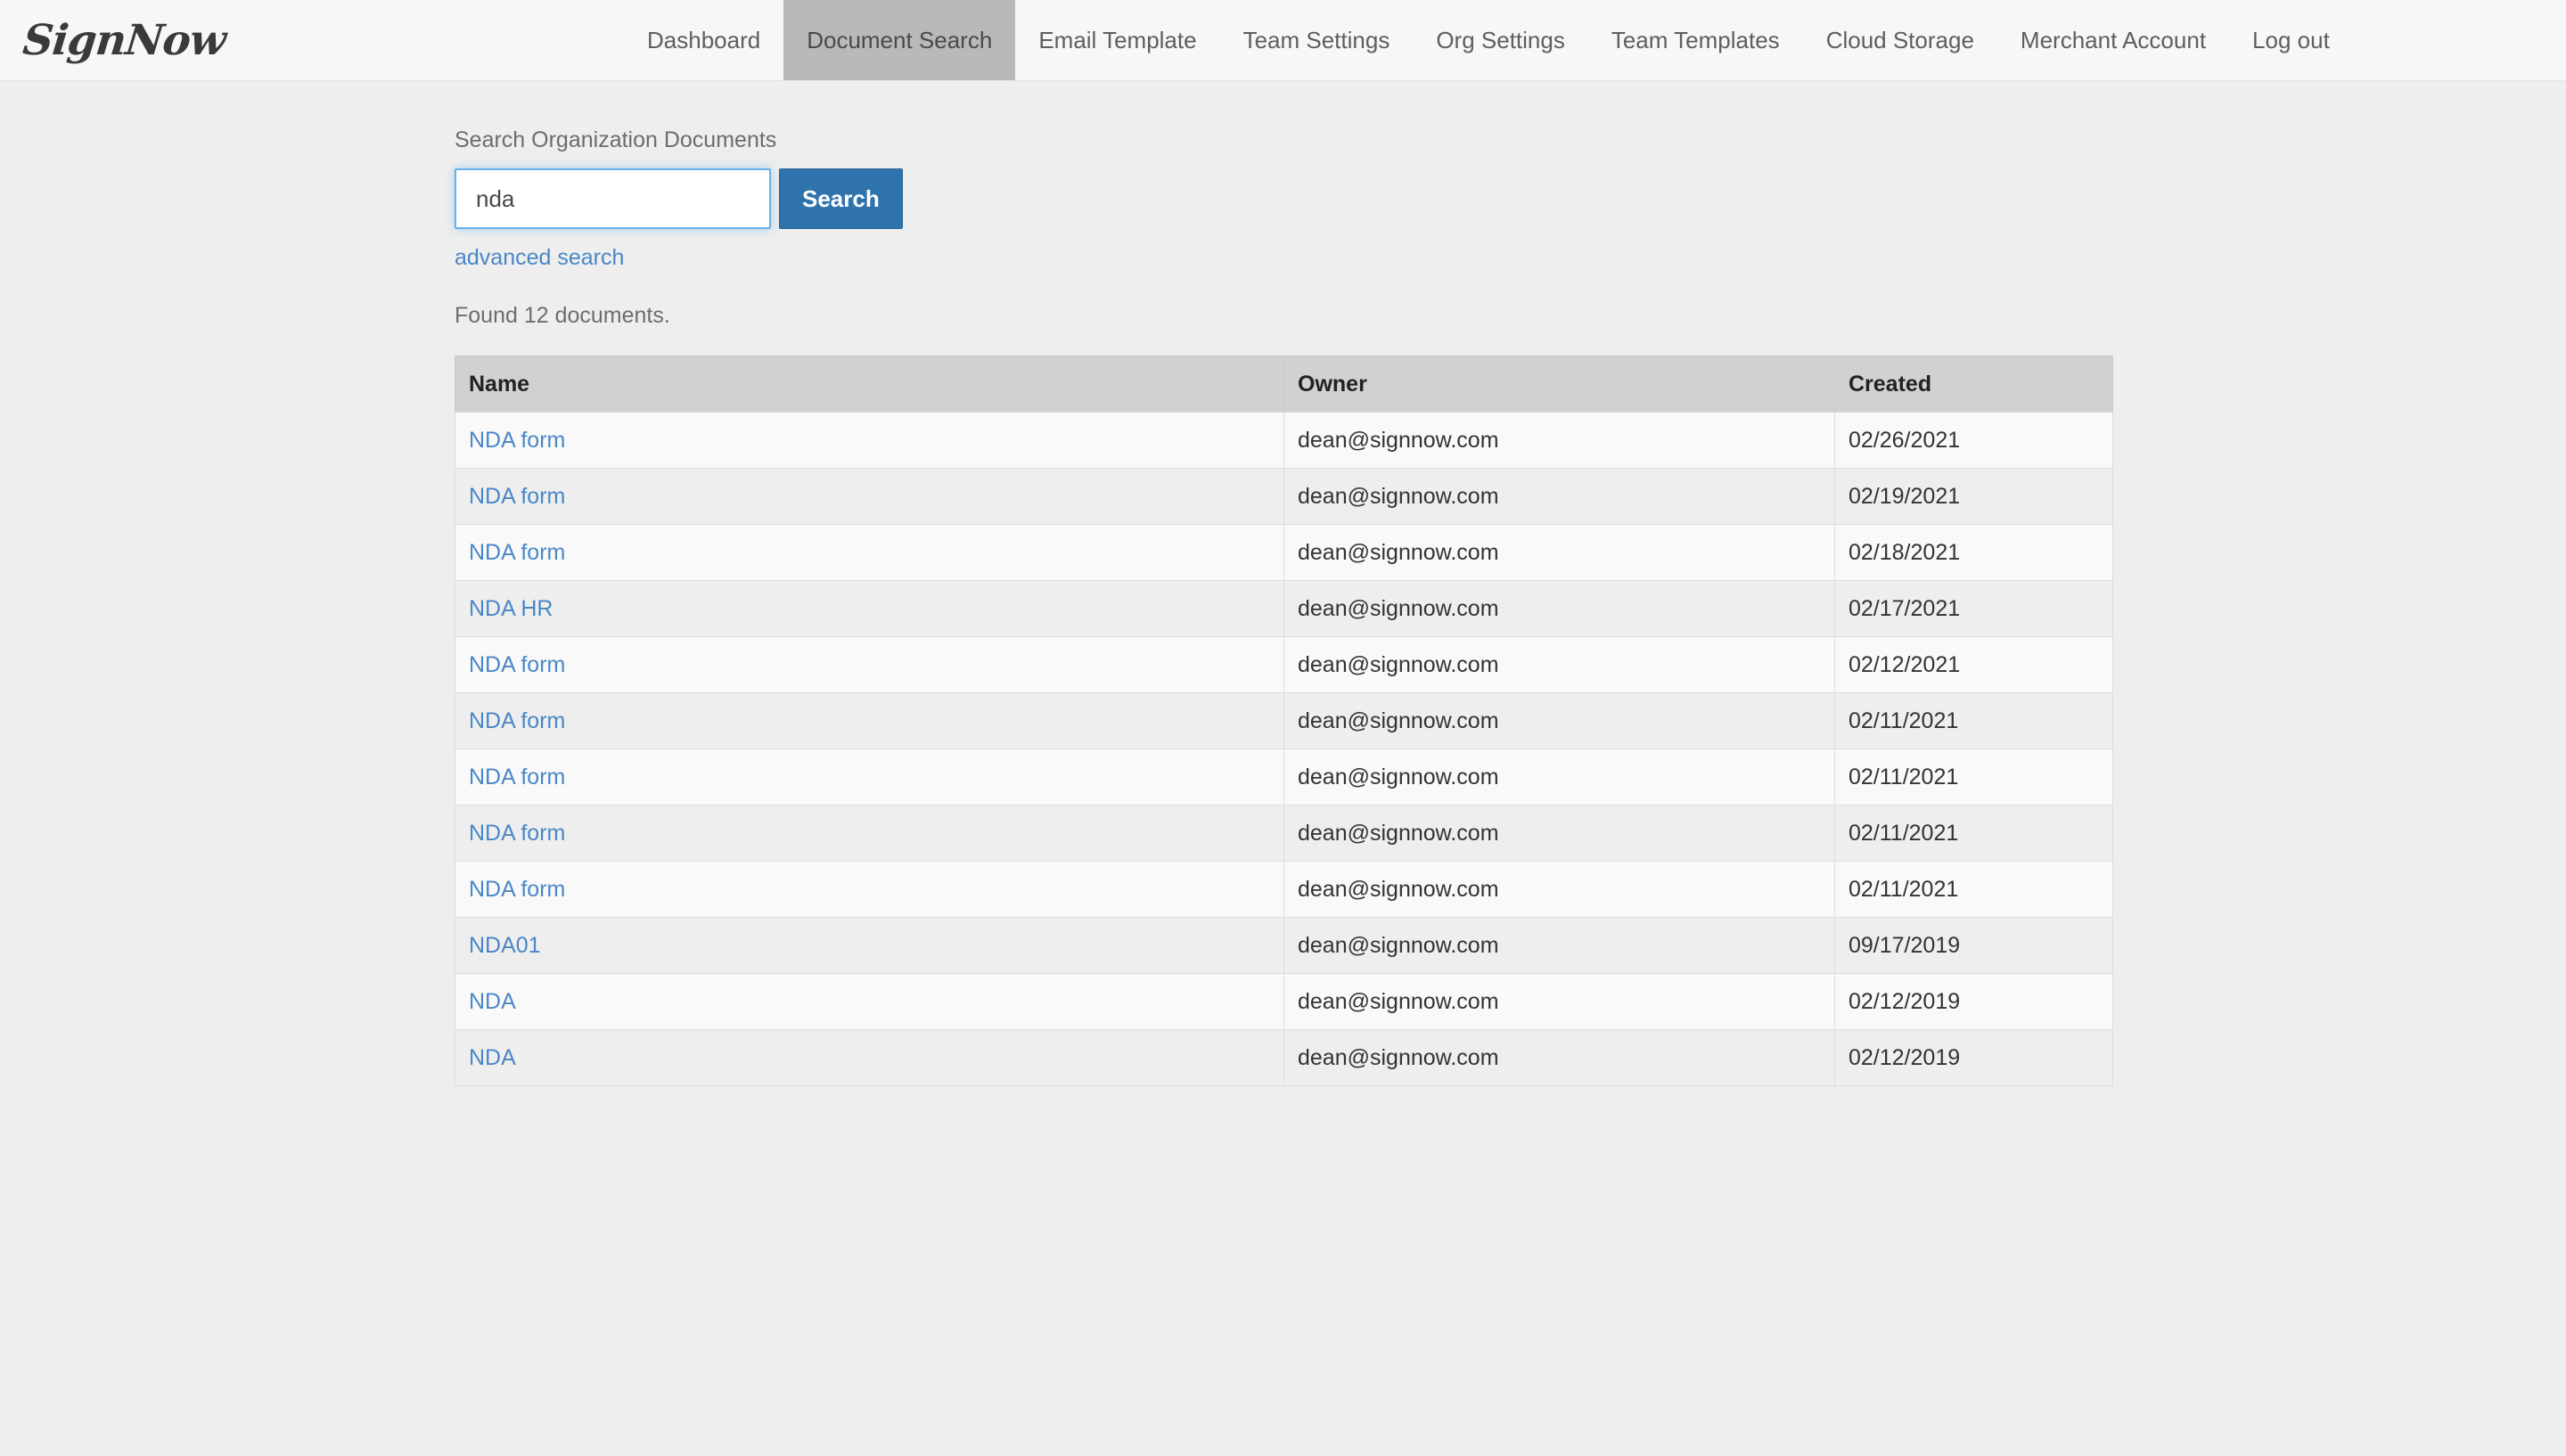 Image resolution: width=2566 pixels, height=1456 pixels. I want to click on cell-created-date: 09/17/2019, so click(1974, 946).